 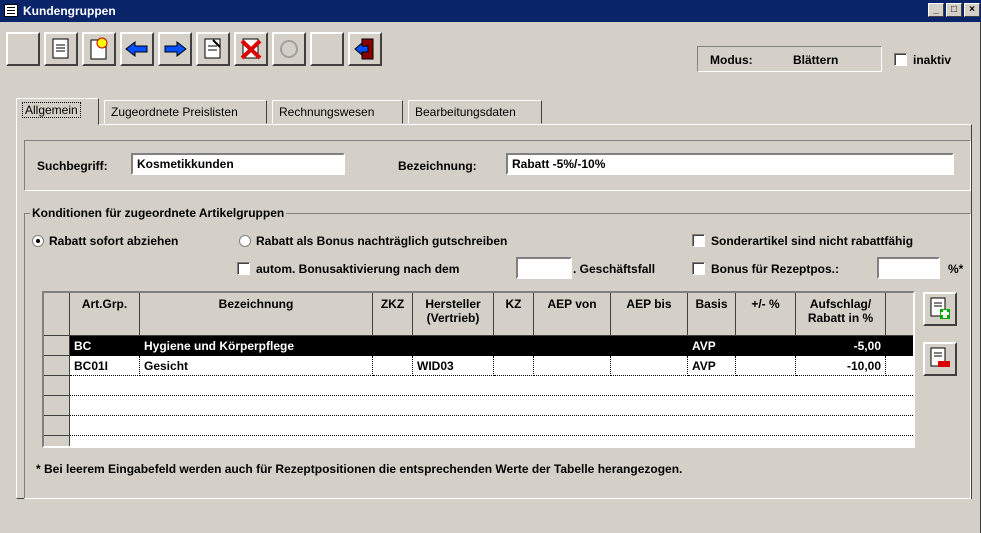 What do you see at coordinates (289, 49) in the screenshot?
I see `refresh-icon` at bounding box center [289, 49].